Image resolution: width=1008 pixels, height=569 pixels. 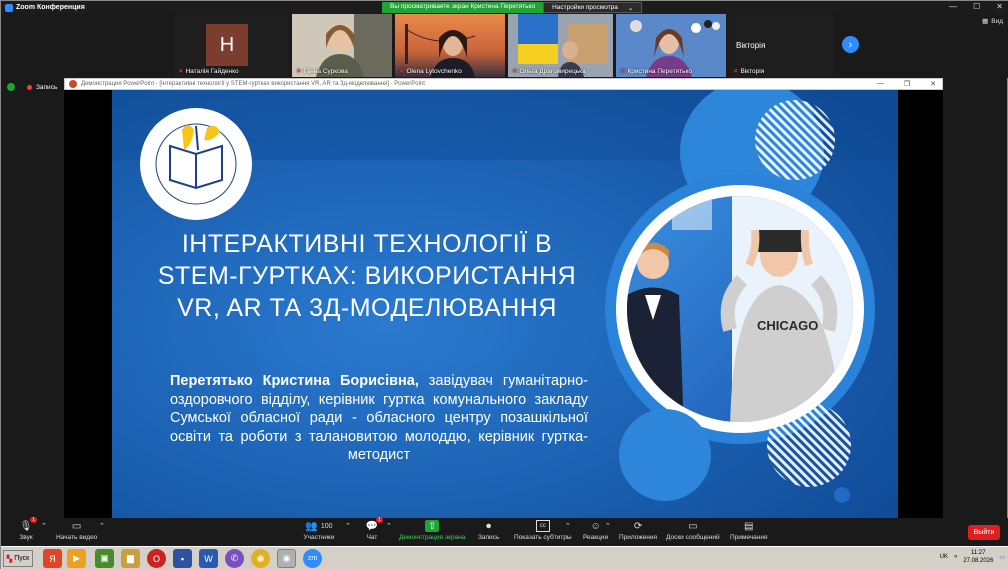 What do you see at coordinates (227, 45) in the screenshot?
I see `avatar: Н` at bounding box center [227, 45].